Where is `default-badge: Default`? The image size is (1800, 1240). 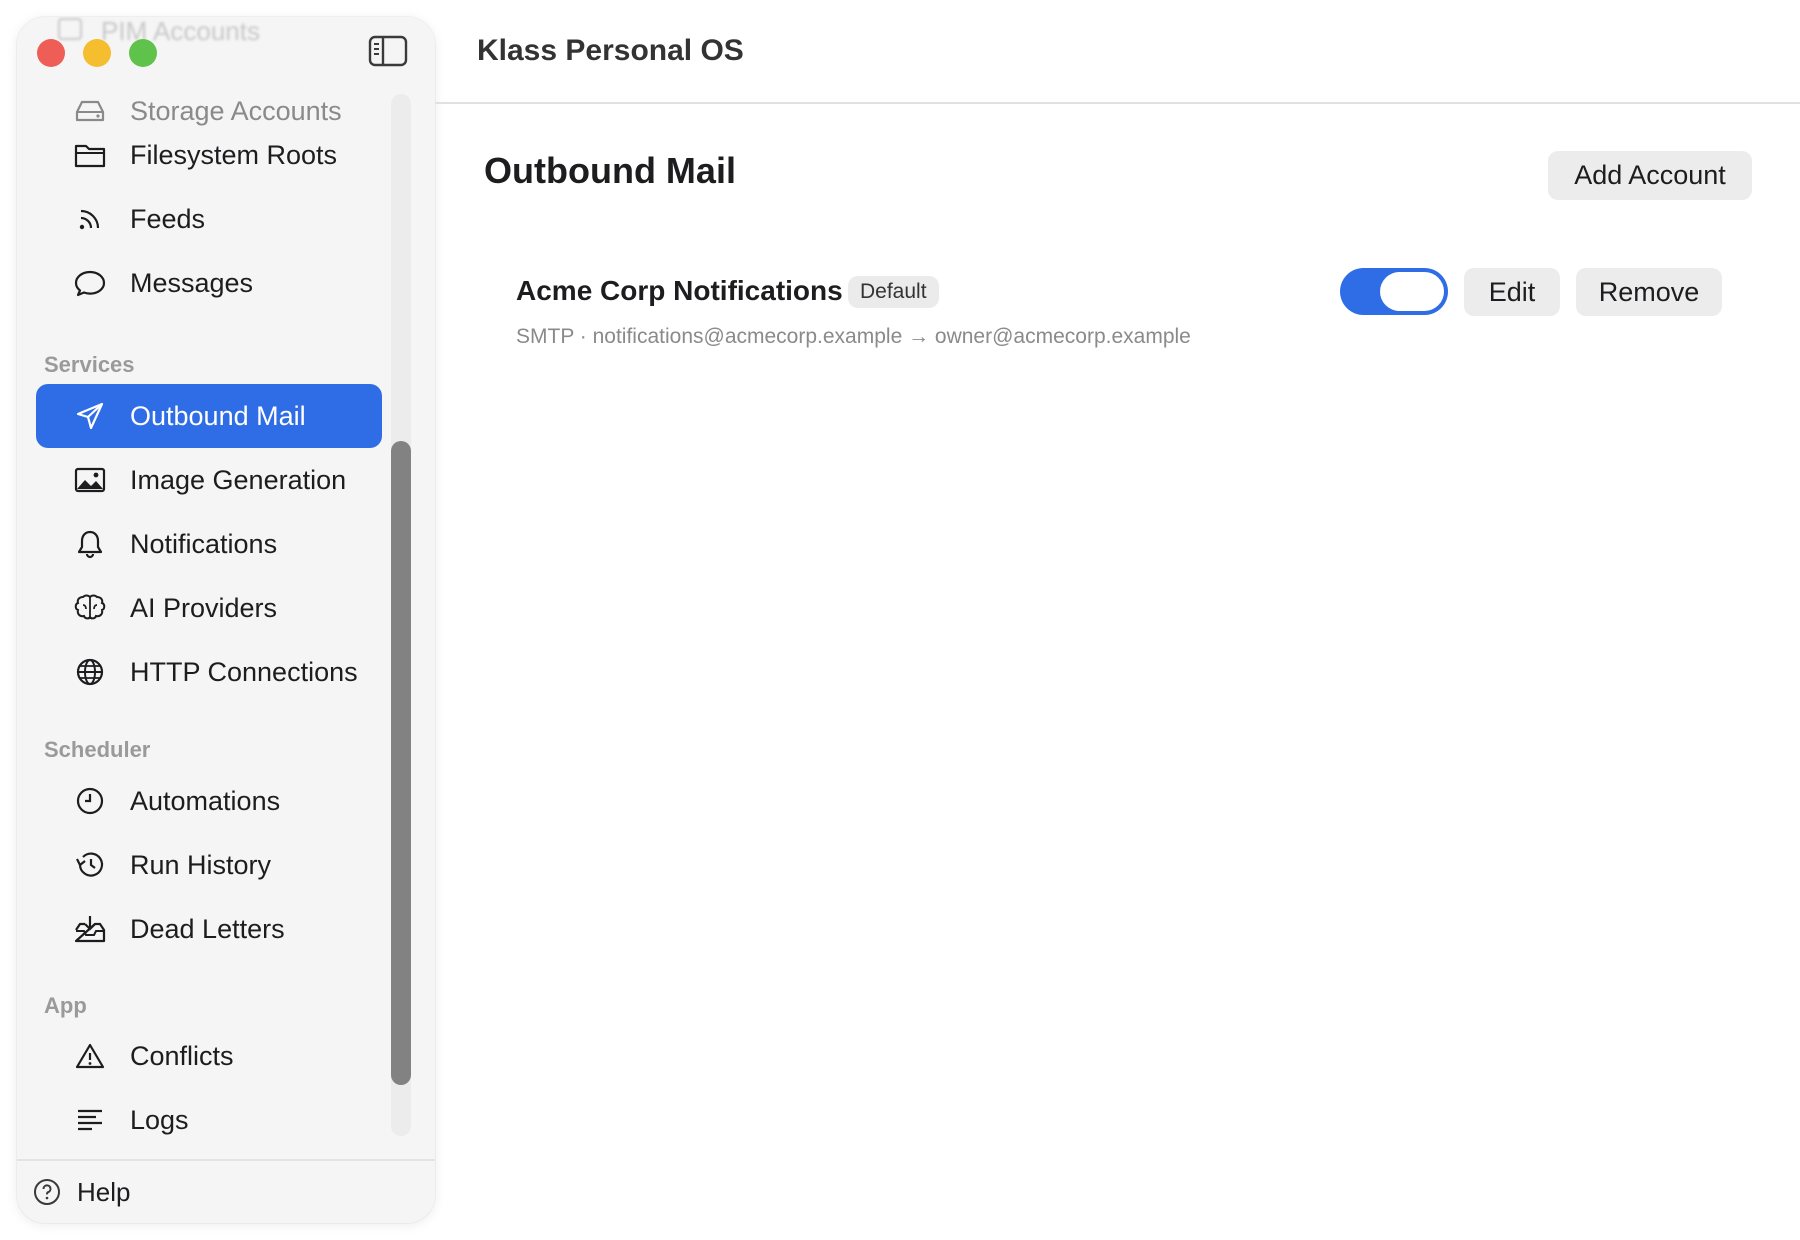
default-badge: Default is located at coordinates (893, 292).